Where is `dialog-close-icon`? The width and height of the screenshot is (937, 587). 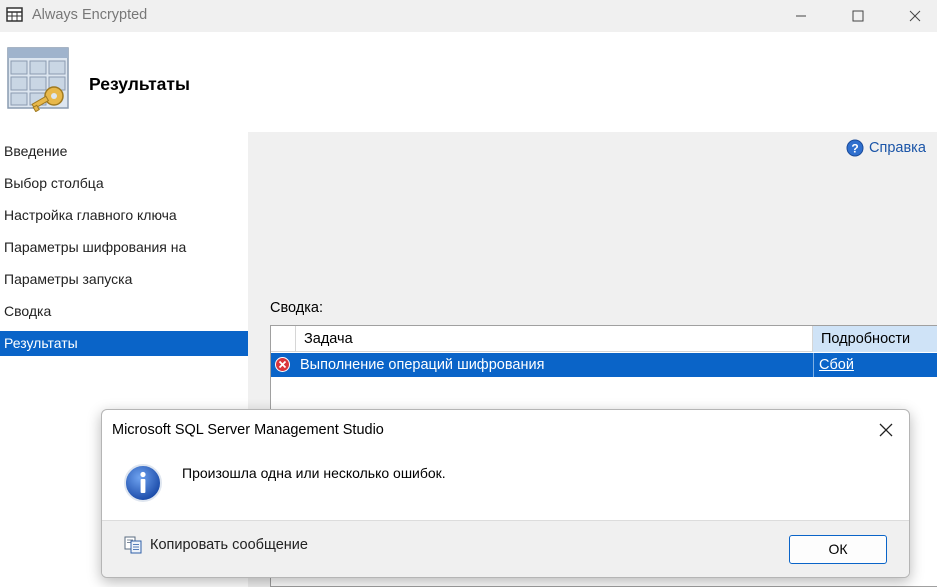 dialog-close-icon is located at coordinates (886, 430).